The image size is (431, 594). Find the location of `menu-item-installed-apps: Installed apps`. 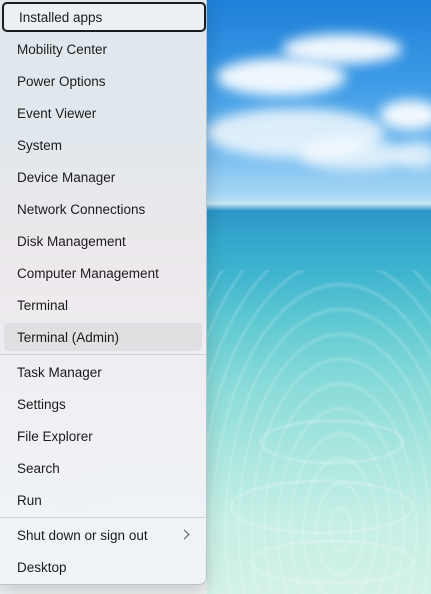

menu-item-installed-apps: Installed apps is located at coordinates (104, 17).